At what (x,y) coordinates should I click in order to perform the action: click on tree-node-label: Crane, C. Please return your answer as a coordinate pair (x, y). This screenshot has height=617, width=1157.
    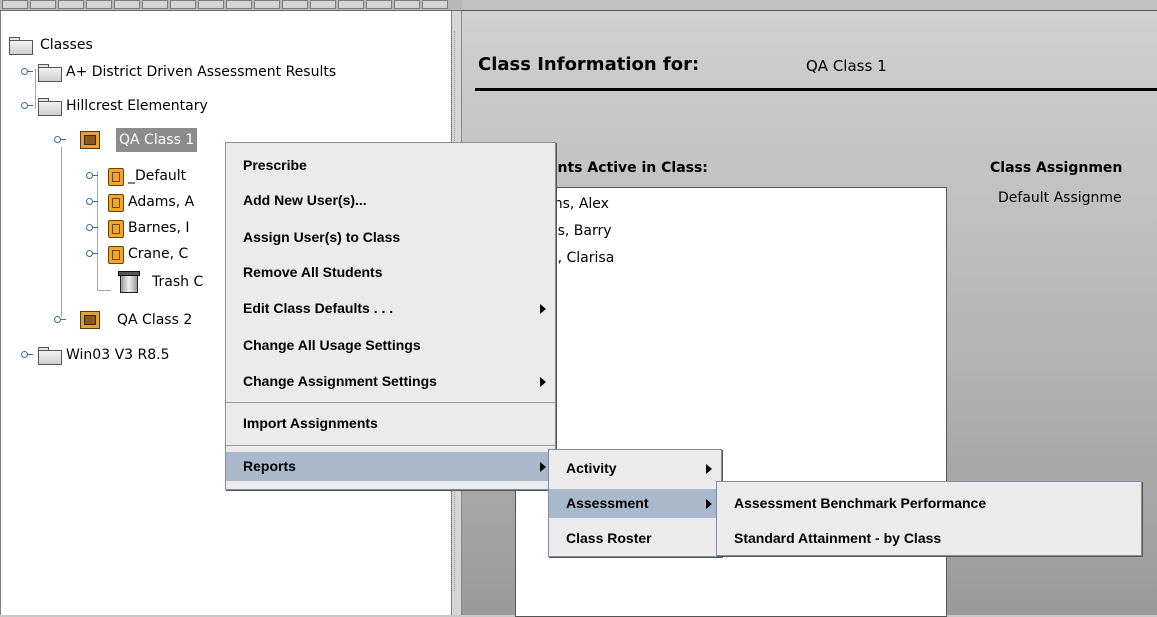
    Looking at the image, I should click on (158, 254).